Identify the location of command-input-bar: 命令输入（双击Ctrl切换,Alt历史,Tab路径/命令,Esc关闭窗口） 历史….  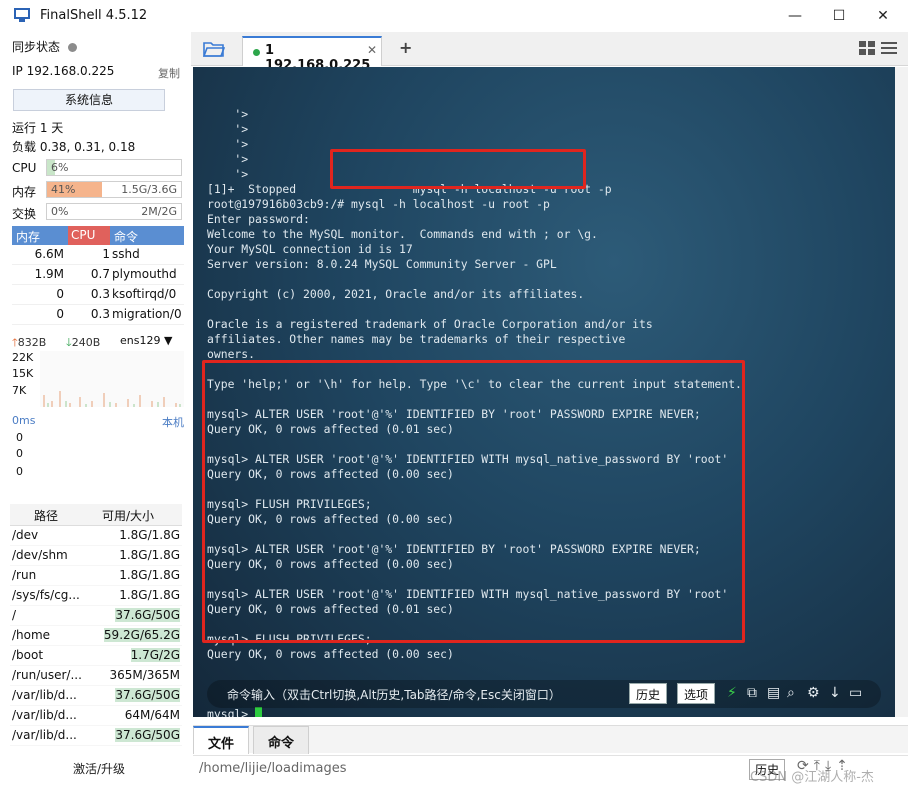
(544, 694).